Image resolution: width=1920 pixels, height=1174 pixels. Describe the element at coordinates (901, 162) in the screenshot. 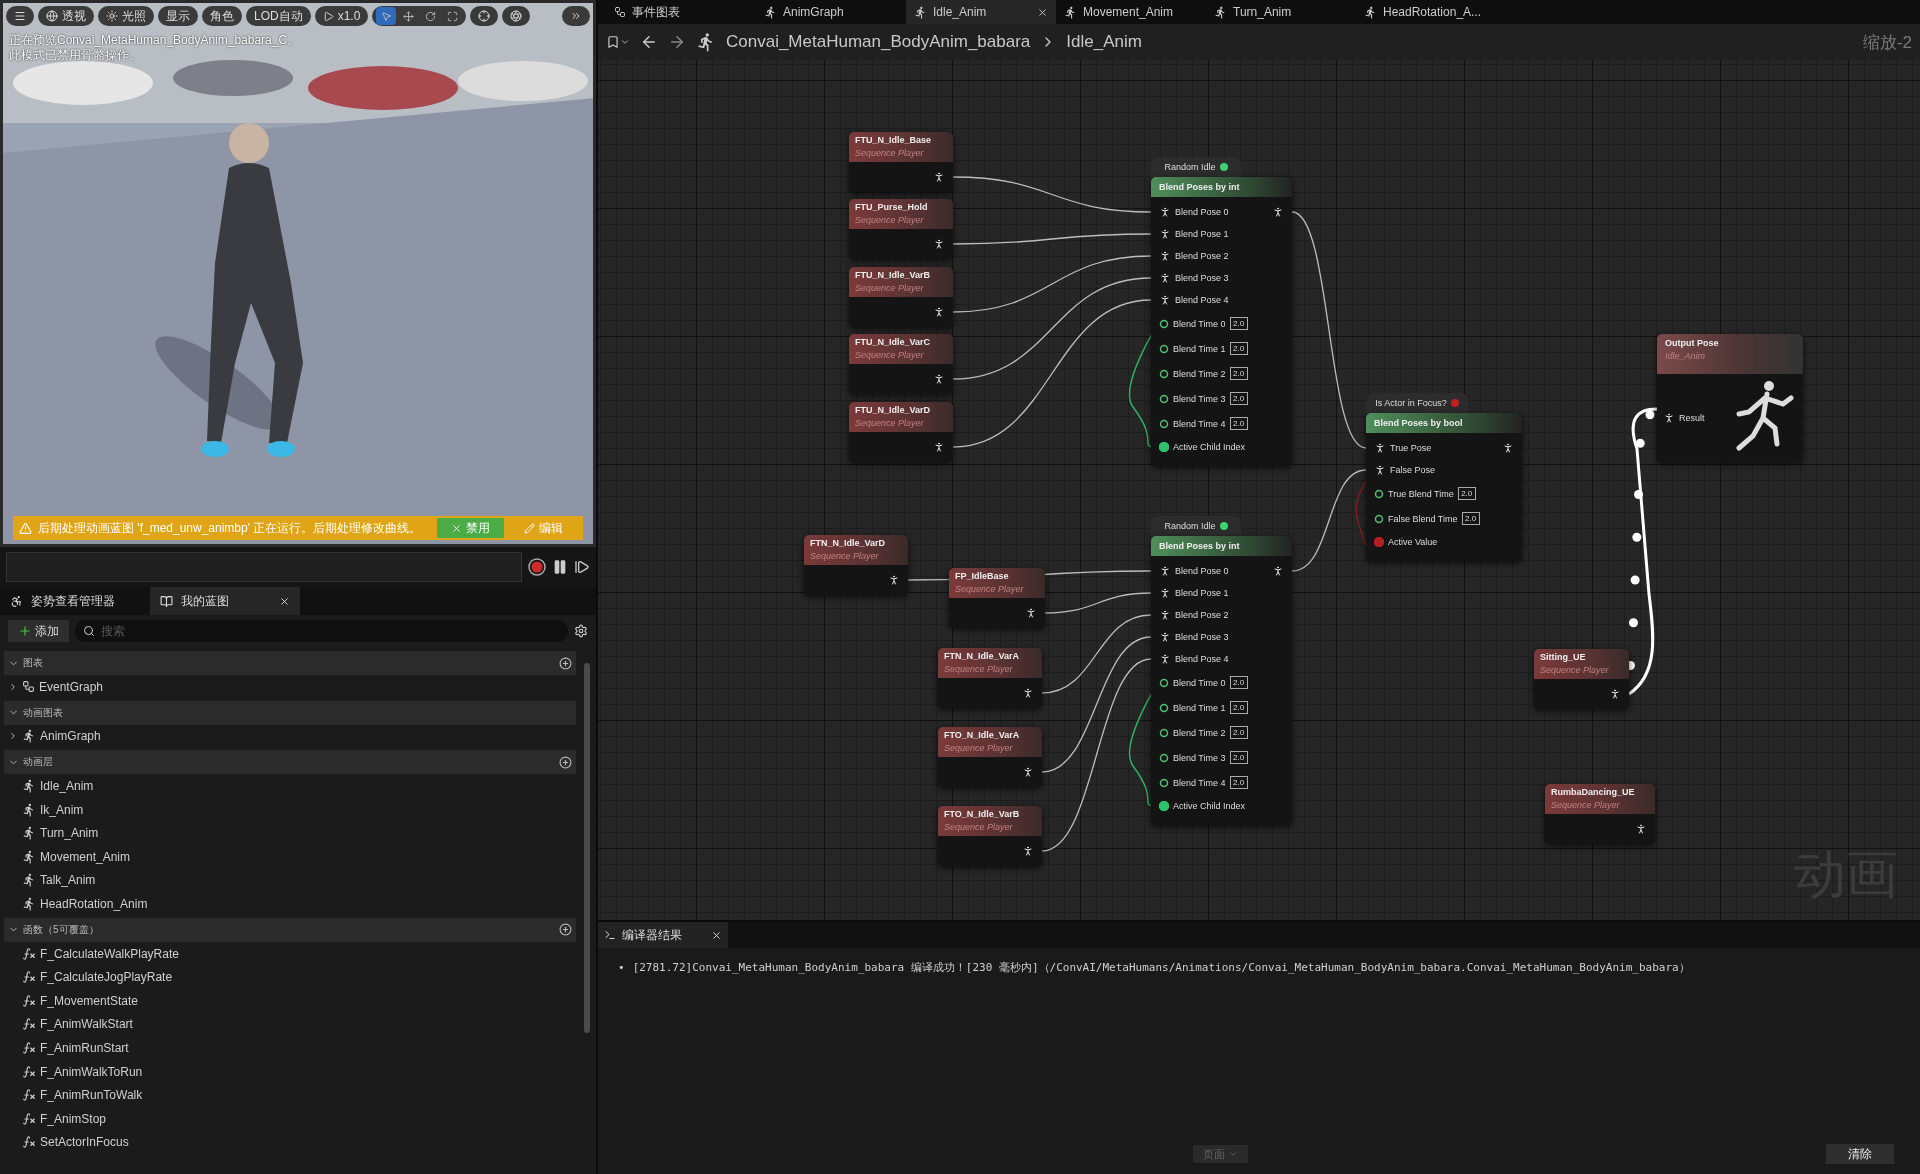

I see `graph-node: FTU_N_Idle_Base Sequence Player` at that location.